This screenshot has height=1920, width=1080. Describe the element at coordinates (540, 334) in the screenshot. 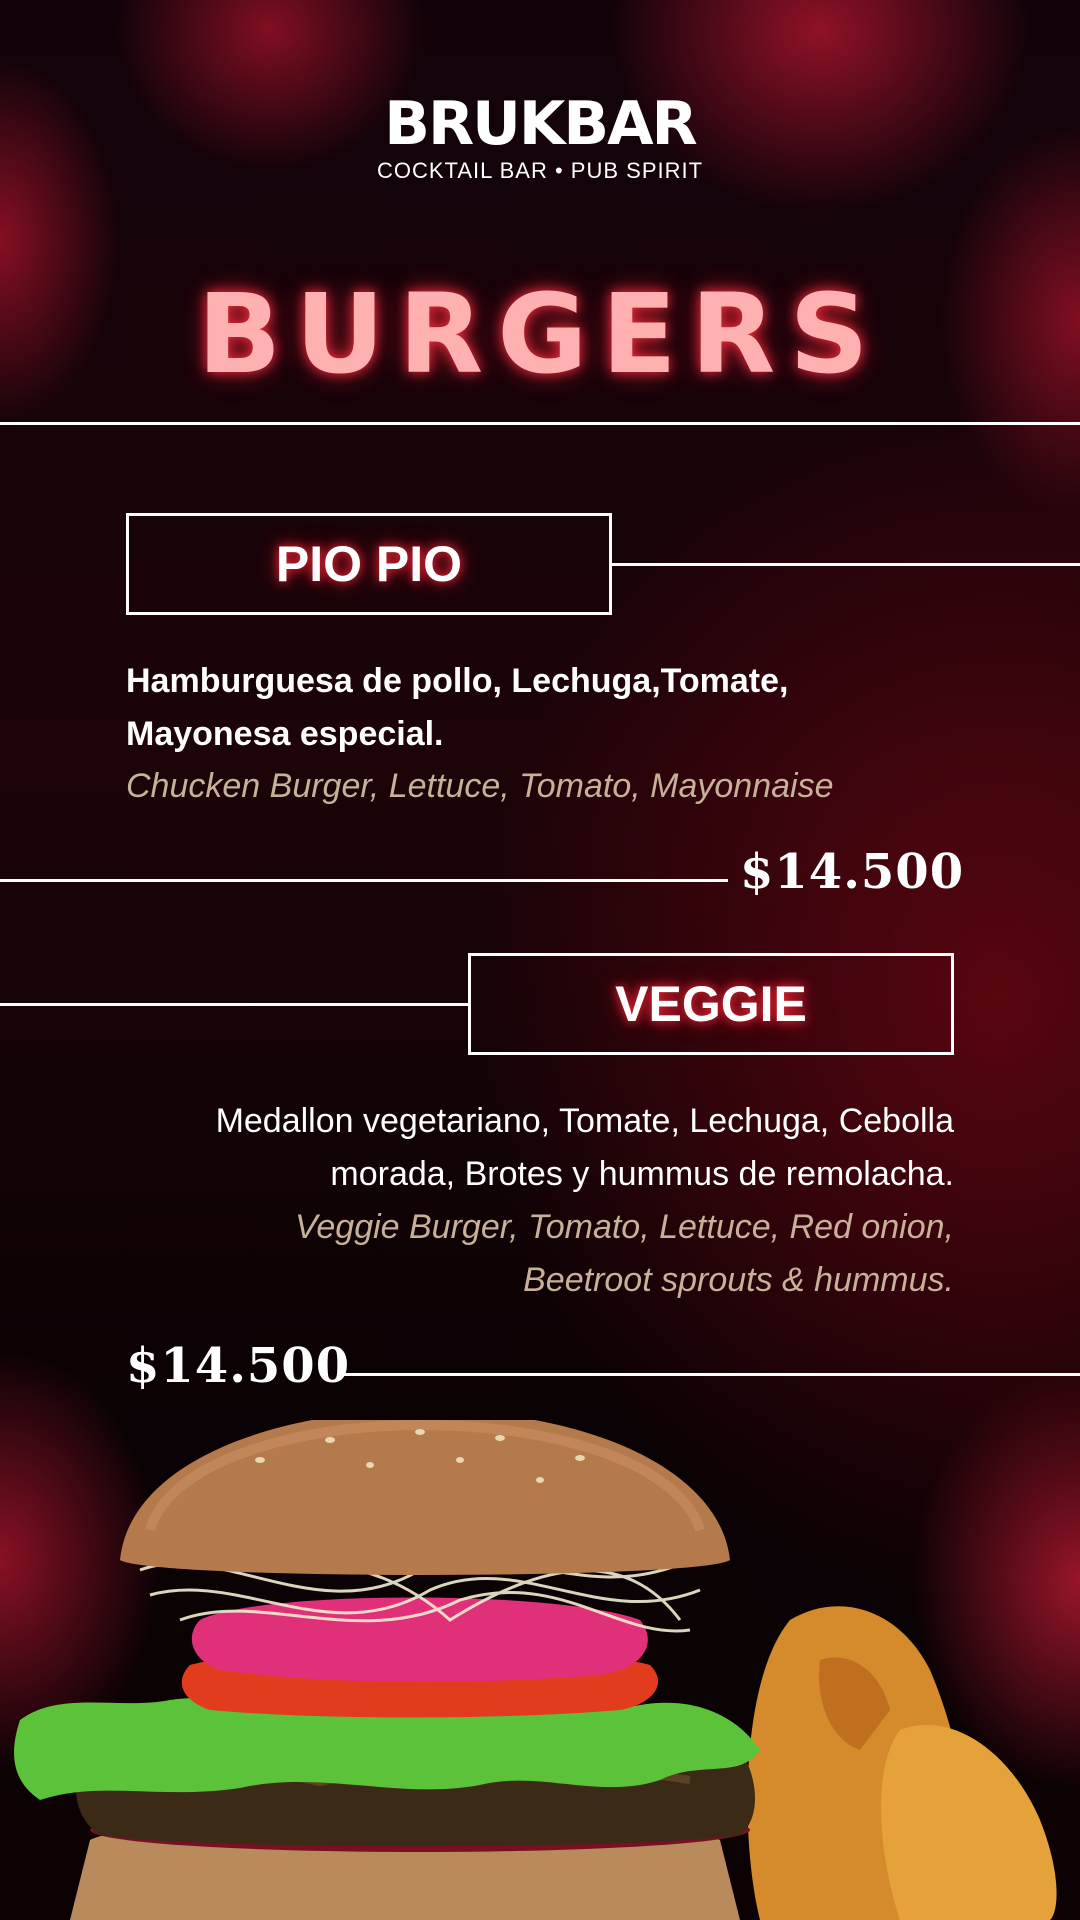

I see `menu-title: BURGERS` at that location.